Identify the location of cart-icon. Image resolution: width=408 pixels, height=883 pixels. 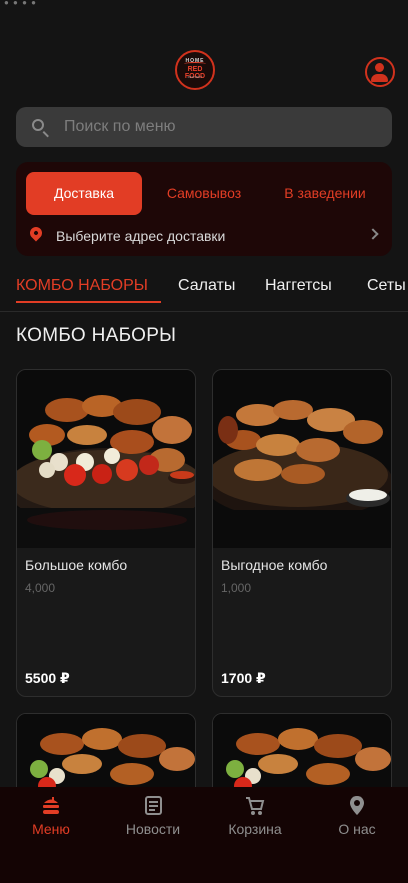
(255, 806).